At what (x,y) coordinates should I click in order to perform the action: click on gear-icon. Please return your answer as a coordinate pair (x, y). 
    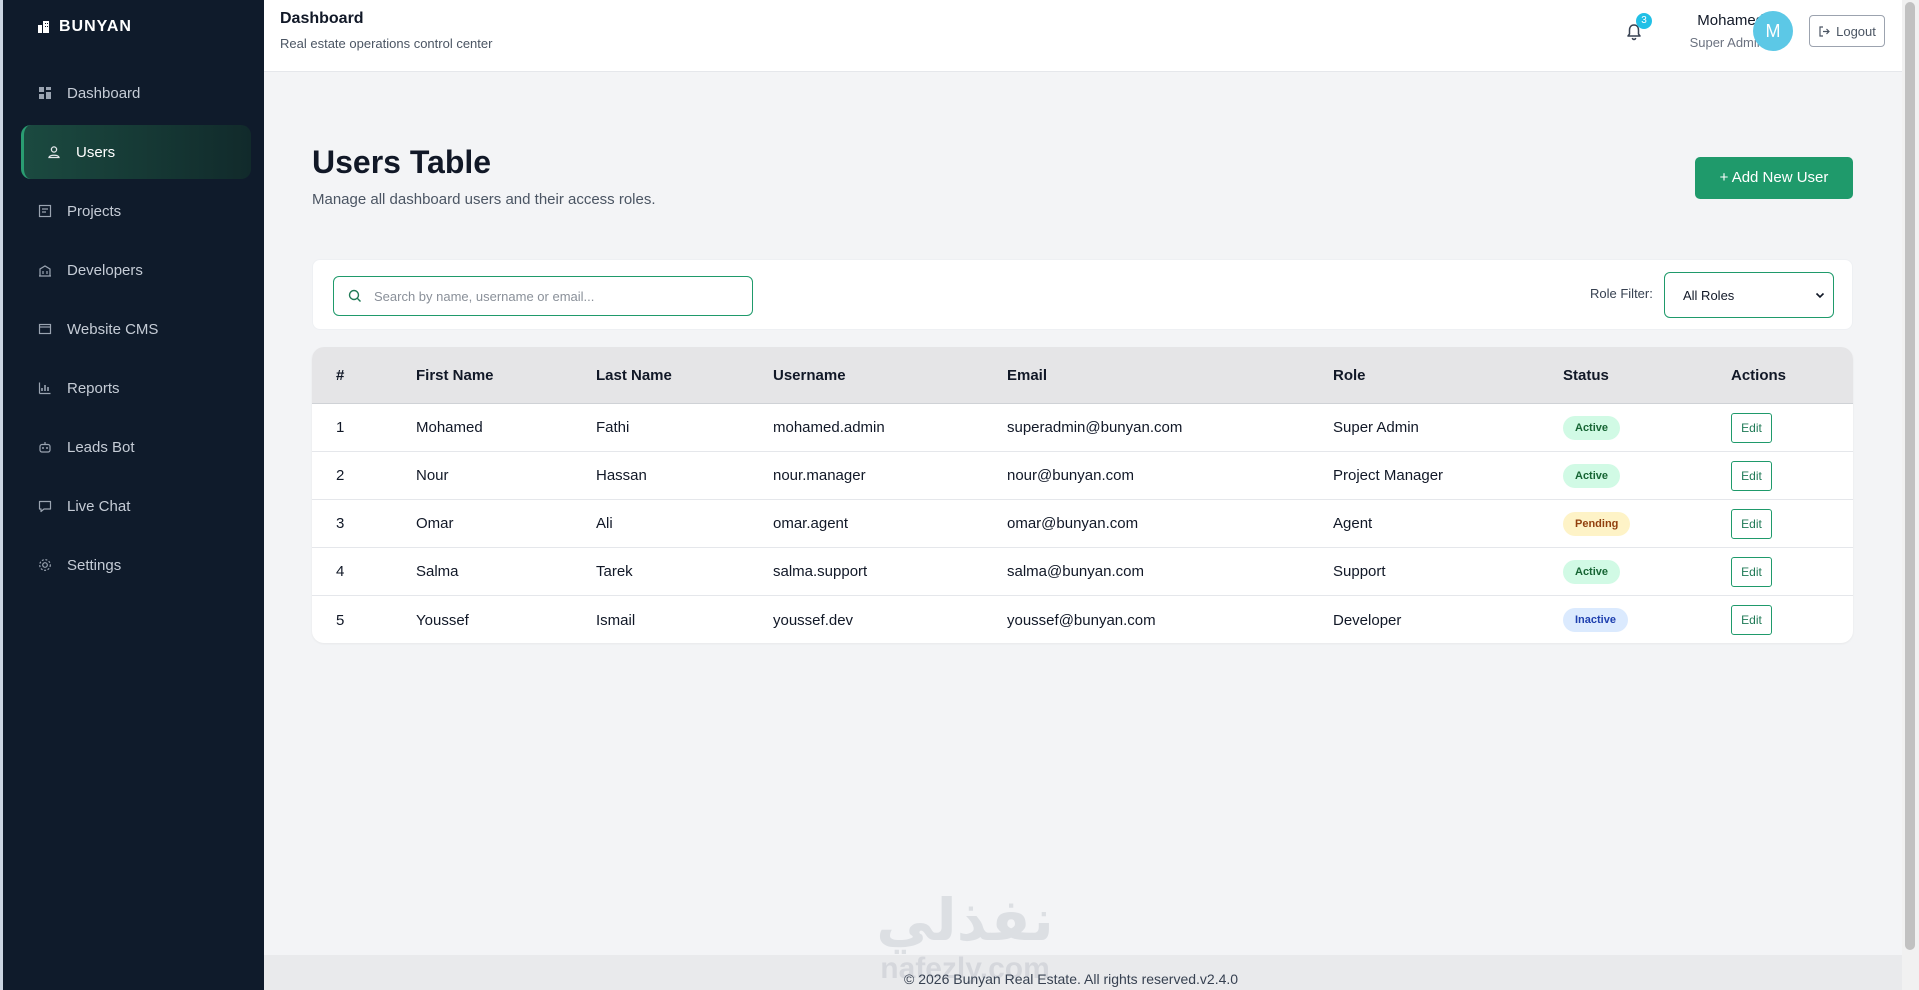
    Looking at the image, I should click on (45, 565).